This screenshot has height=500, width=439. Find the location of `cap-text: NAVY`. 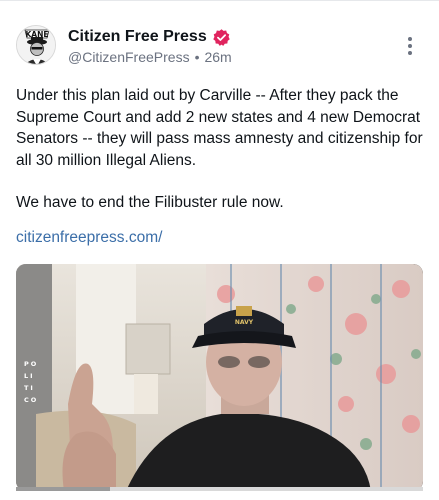

cap-text: NAVY is located at coordinates (244, 322).